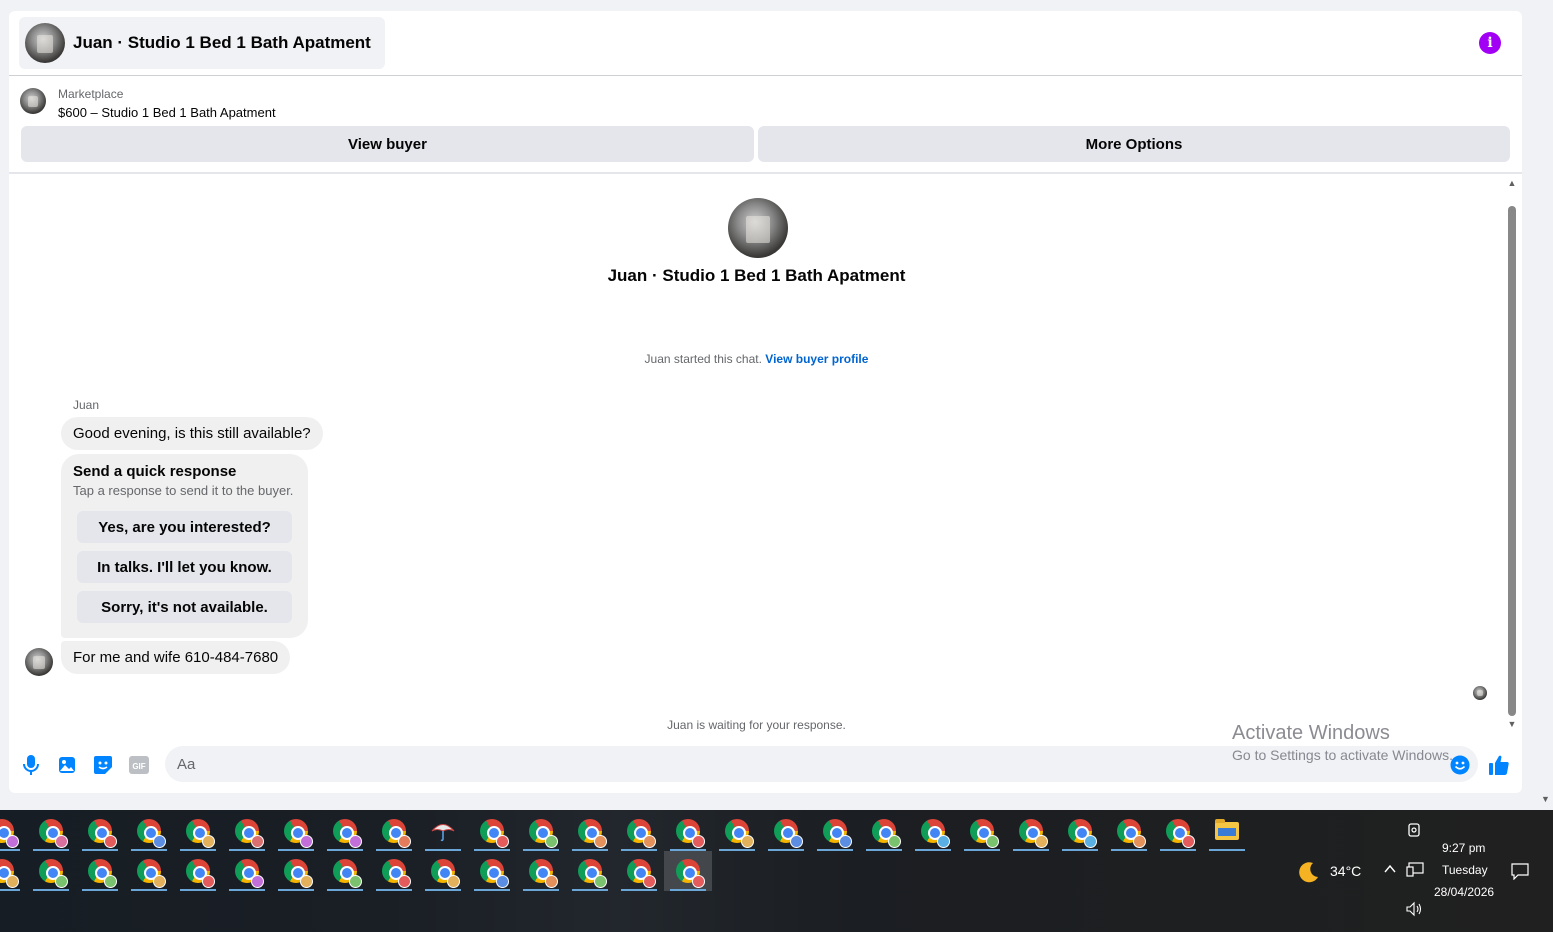 The width and height of the screenshot is (1553, 932). I want to click on weather-temperature: 34°C, so click(1345, 871).